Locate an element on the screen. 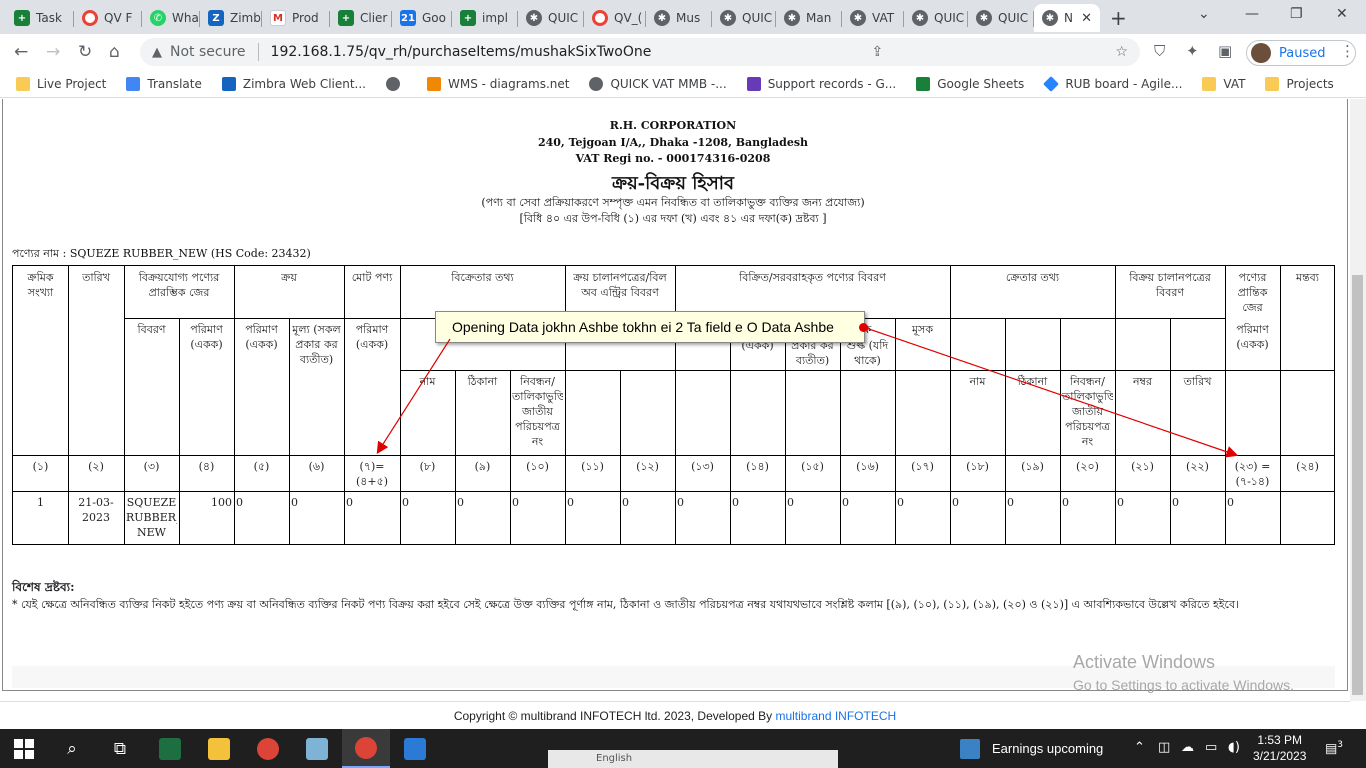  minimize-button: — is located at coordinates (1252, 14).